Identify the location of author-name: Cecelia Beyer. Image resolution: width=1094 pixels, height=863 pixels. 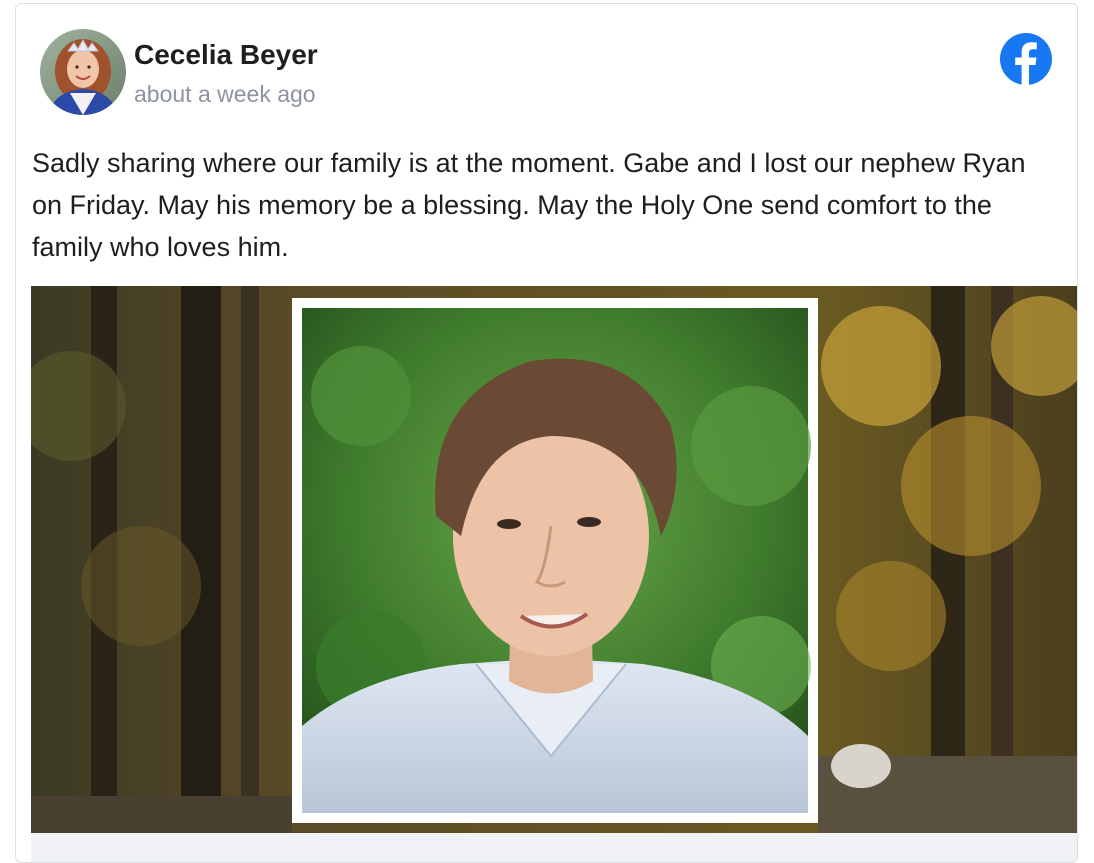
(226, 55).